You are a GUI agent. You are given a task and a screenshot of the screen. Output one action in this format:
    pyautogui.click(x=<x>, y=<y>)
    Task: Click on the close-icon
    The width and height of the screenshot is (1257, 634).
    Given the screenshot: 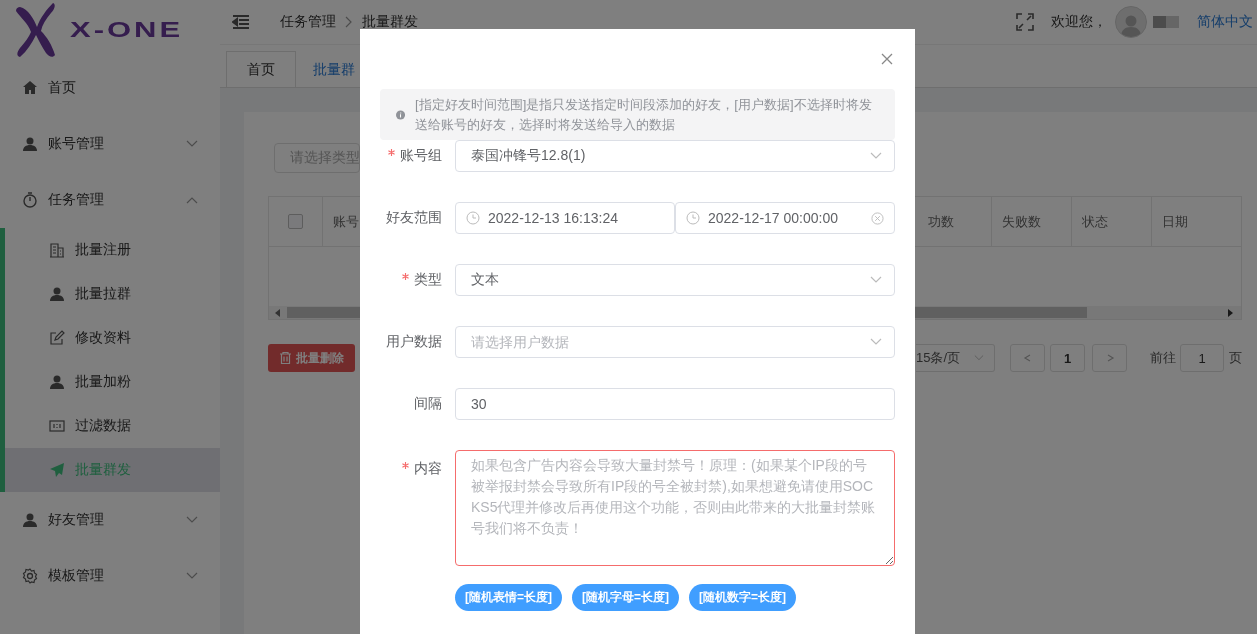 What is the action you would take?
    pyautogui.click(x=887, y=59)
    